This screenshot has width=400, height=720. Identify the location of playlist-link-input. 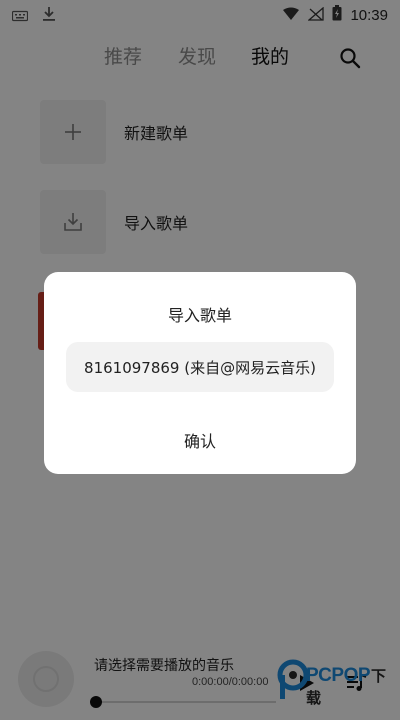
(200, 367).